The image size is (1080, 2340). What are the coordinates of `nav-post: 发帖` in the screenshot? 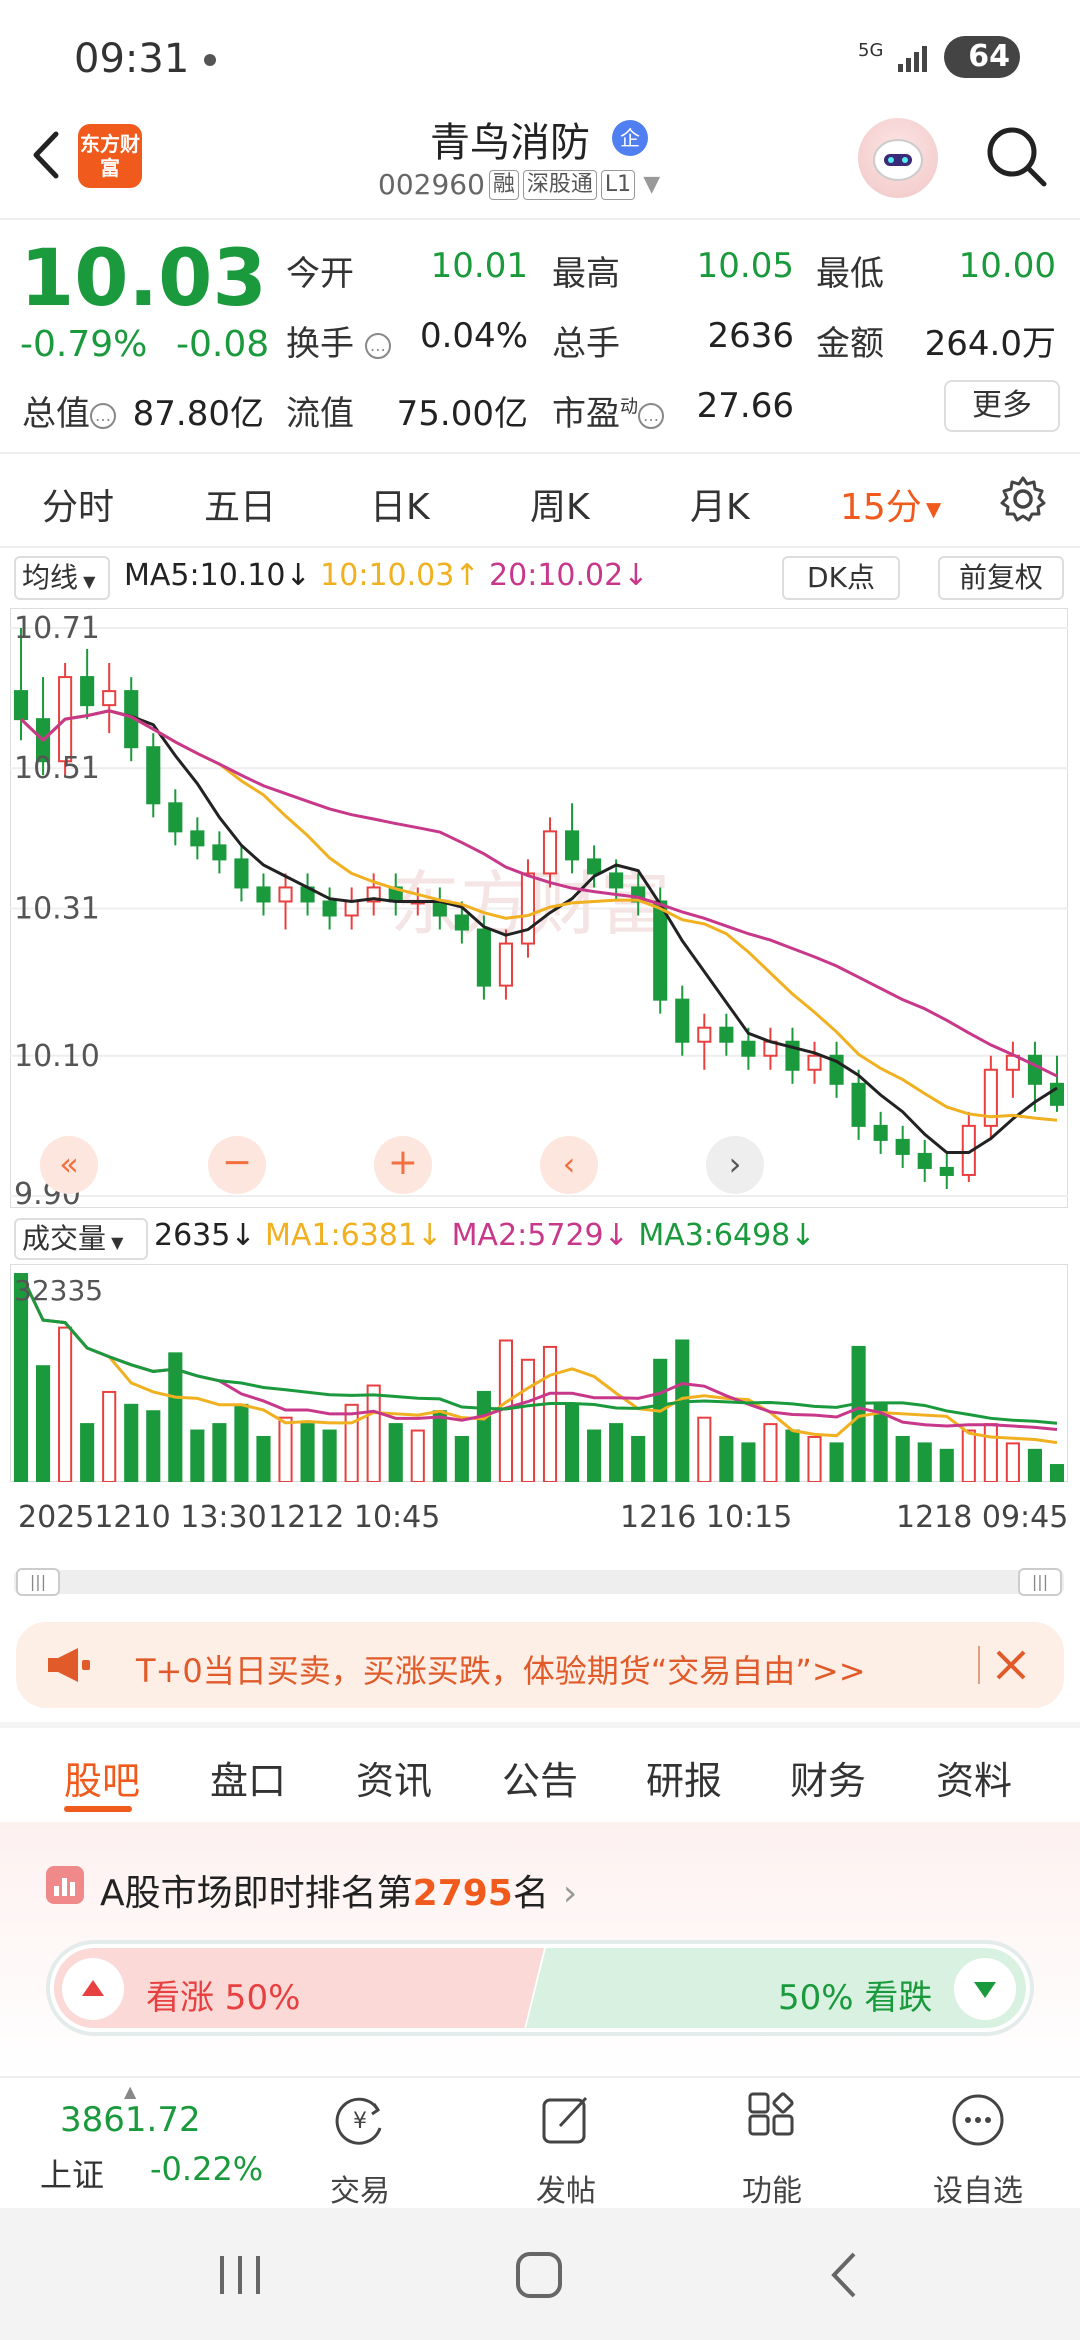 It's located at (566, 2150).